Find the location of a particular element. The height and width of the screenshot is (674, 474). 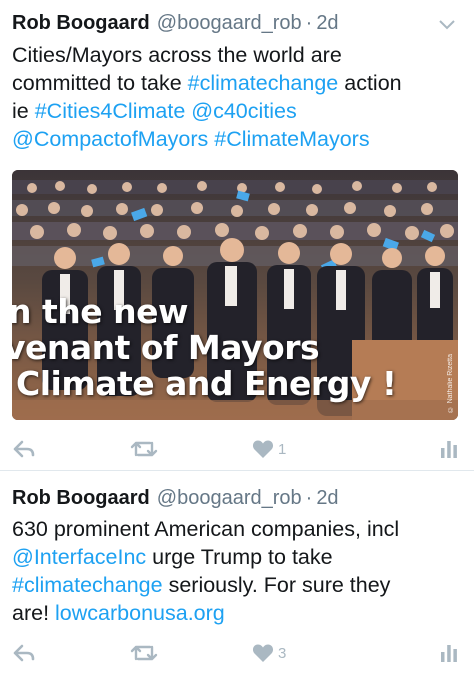

text-line: @InterfaceInc urge Trump to take is located at coordinates (238, 557).